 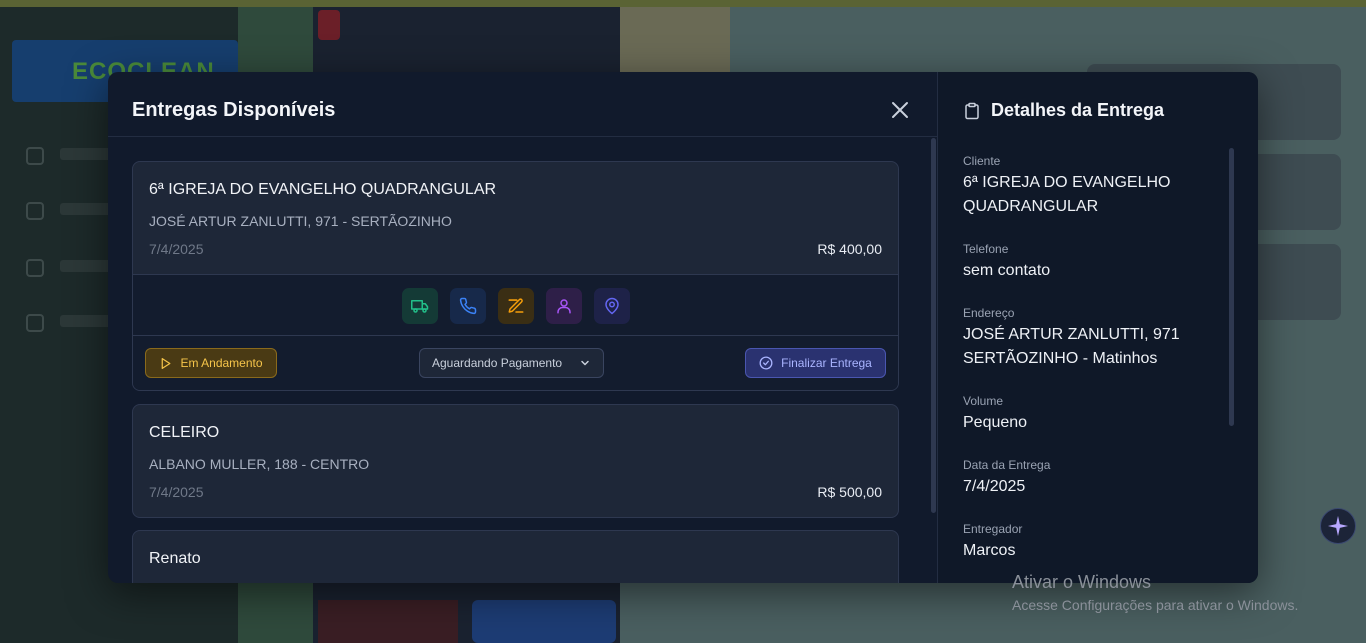 I want to click on delivery-address: JOSÉ ARTUR ZANLUTTI, 971 - SERTÃOZINHO, so click(x=300, y=221).